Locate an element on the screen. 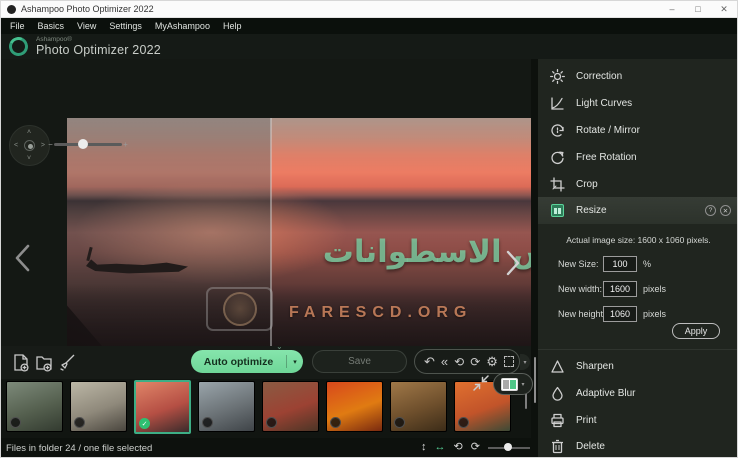 The width and height of the screenshot is (738, 458). zoom-slider-knob is located at coordinates (83, 144).